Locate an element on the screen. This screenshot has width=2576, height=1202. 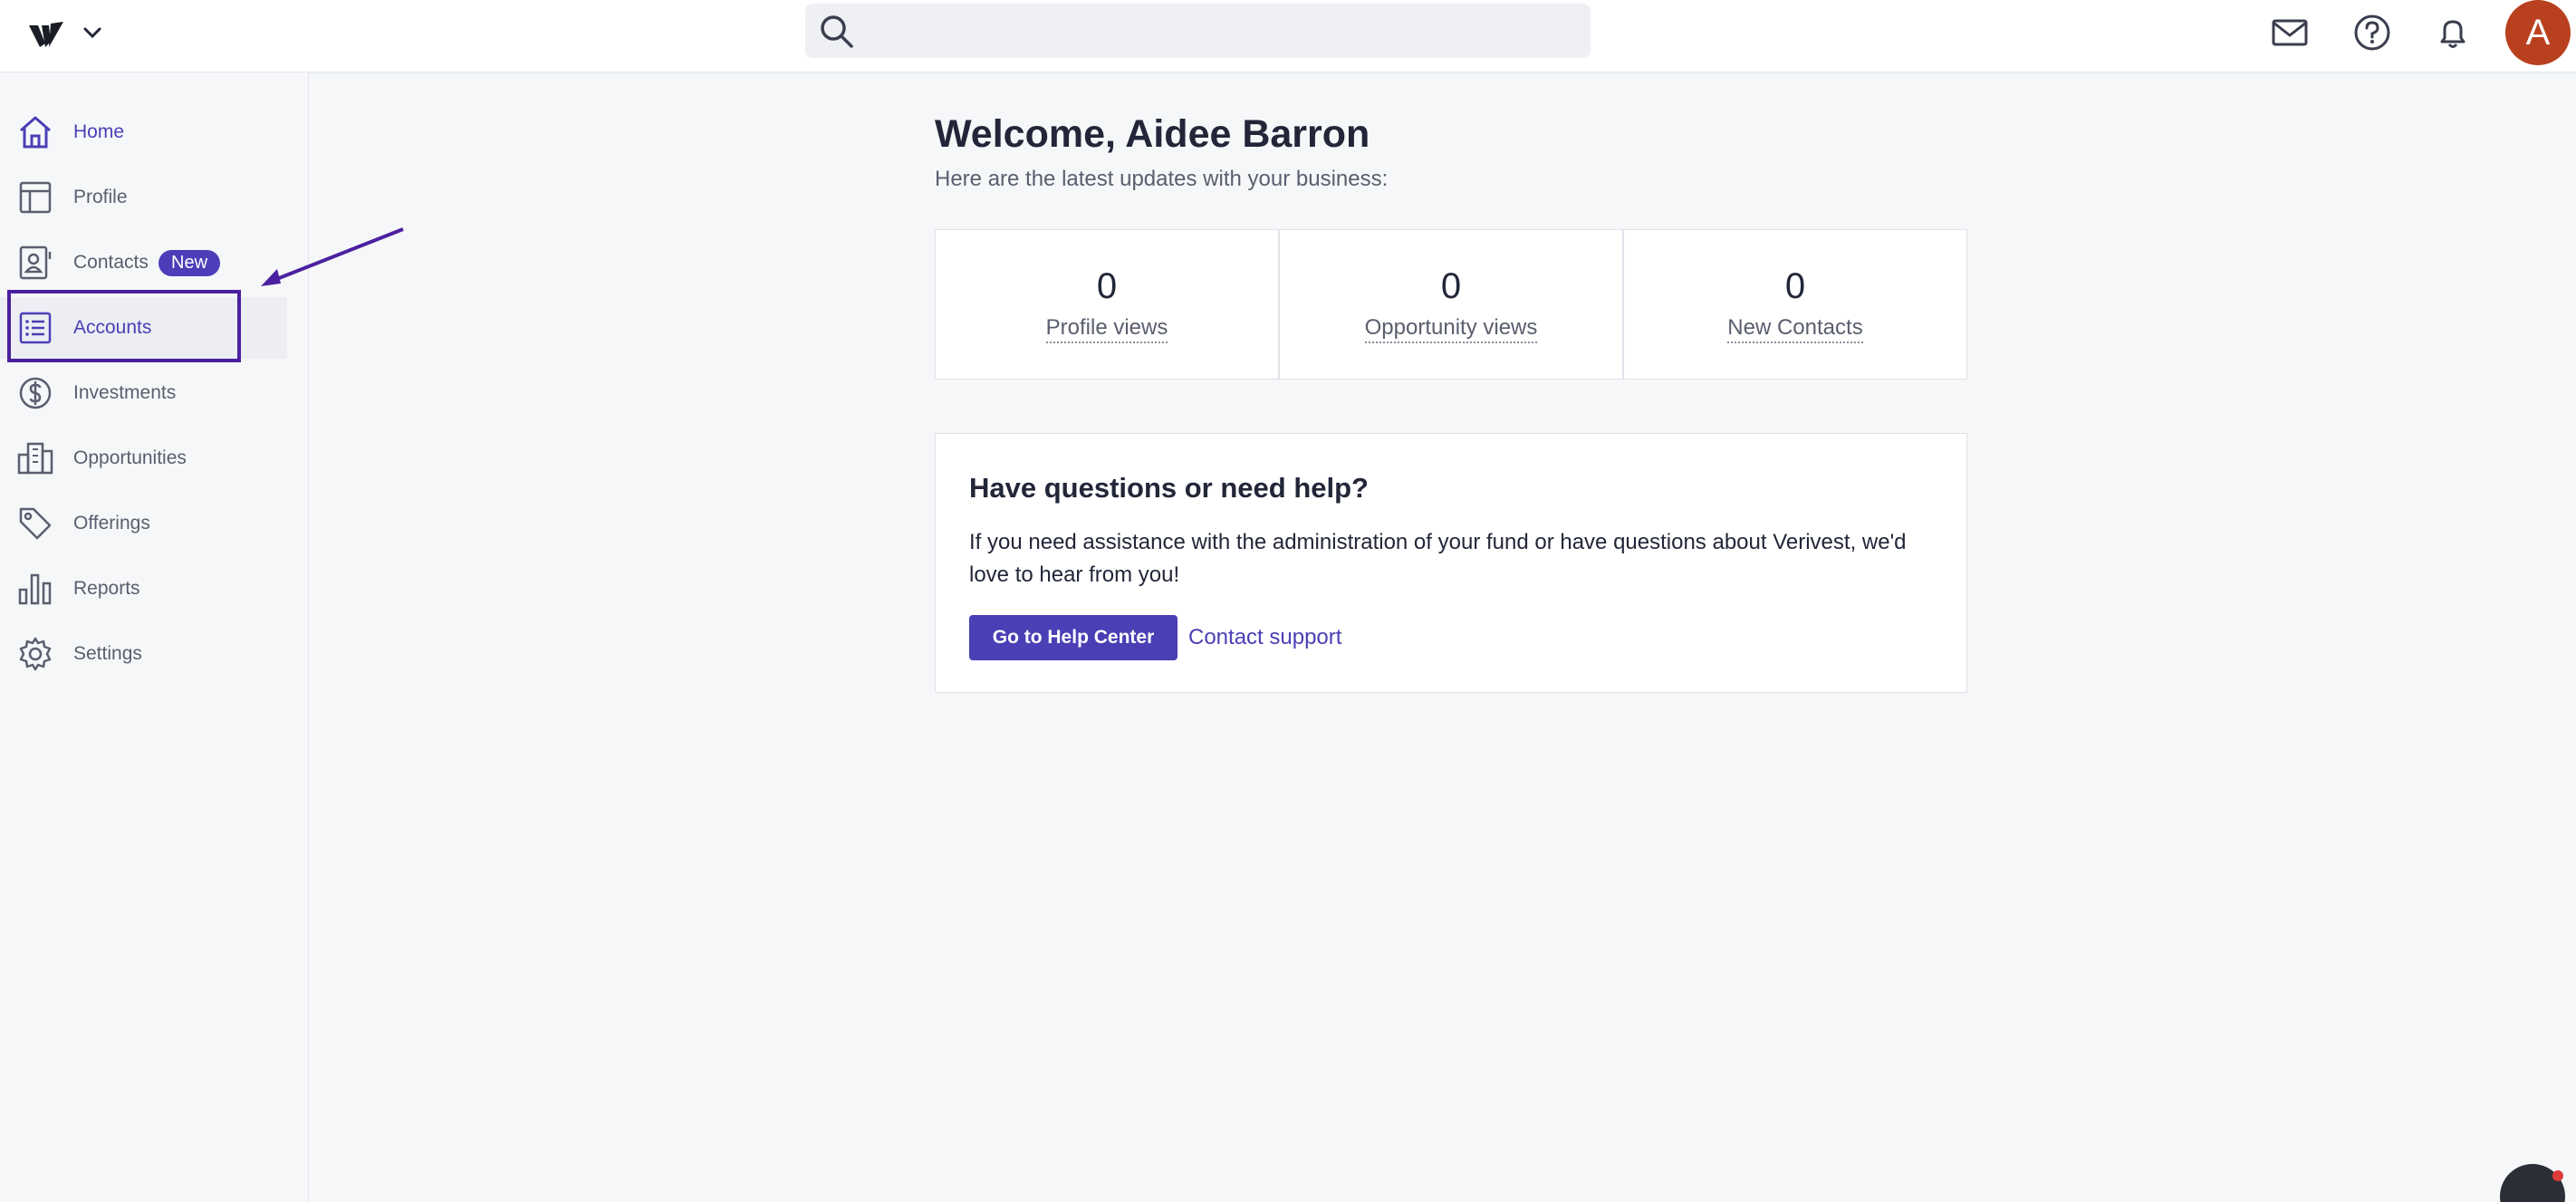
bar-chart-icon is located at coordinates (35, 589).